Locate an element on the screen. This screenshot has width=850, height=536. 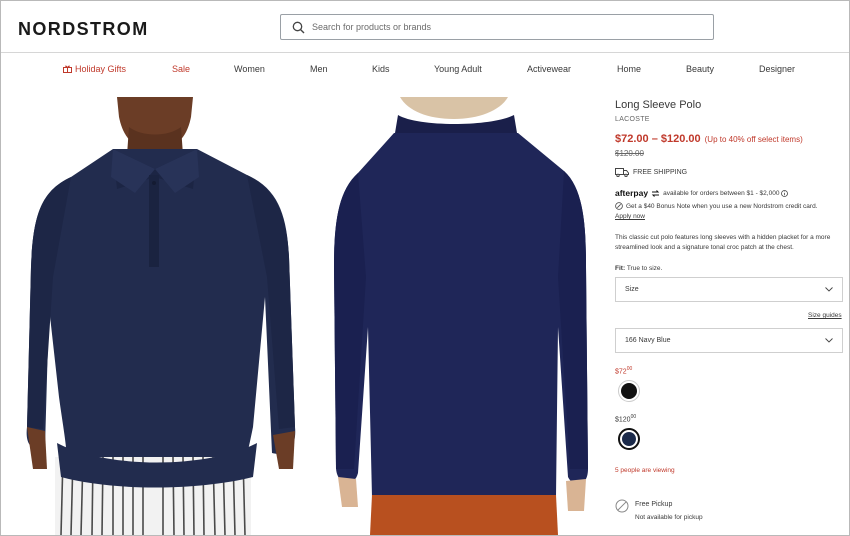
afterpay-text: available for orders between $1 - $2,000 is located at coordinates (721, 193).